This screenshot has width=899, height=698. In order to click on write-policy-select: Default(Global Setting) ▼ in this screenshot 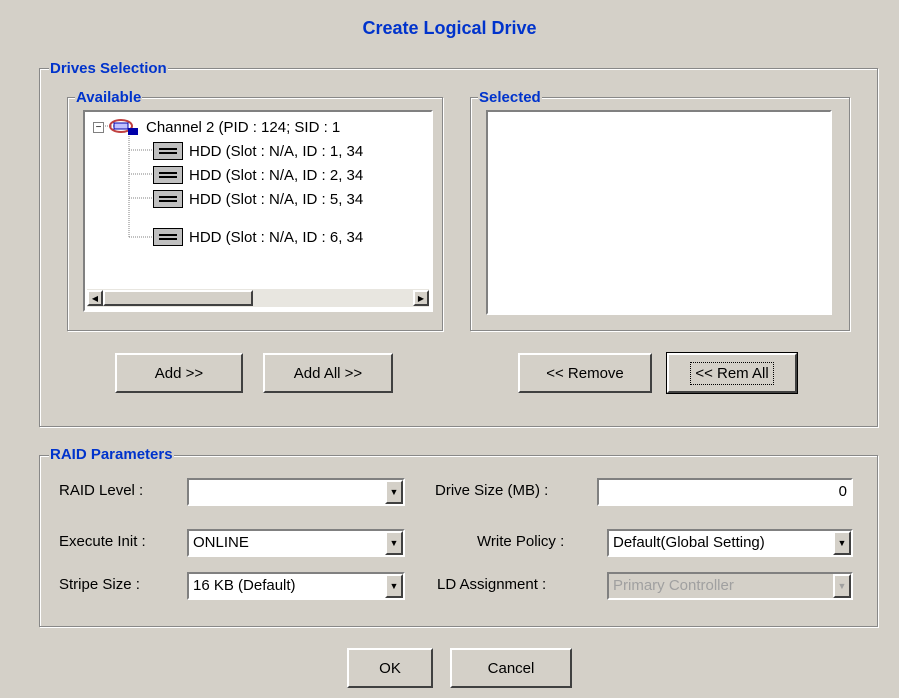, I will do `click(730, 543)`.